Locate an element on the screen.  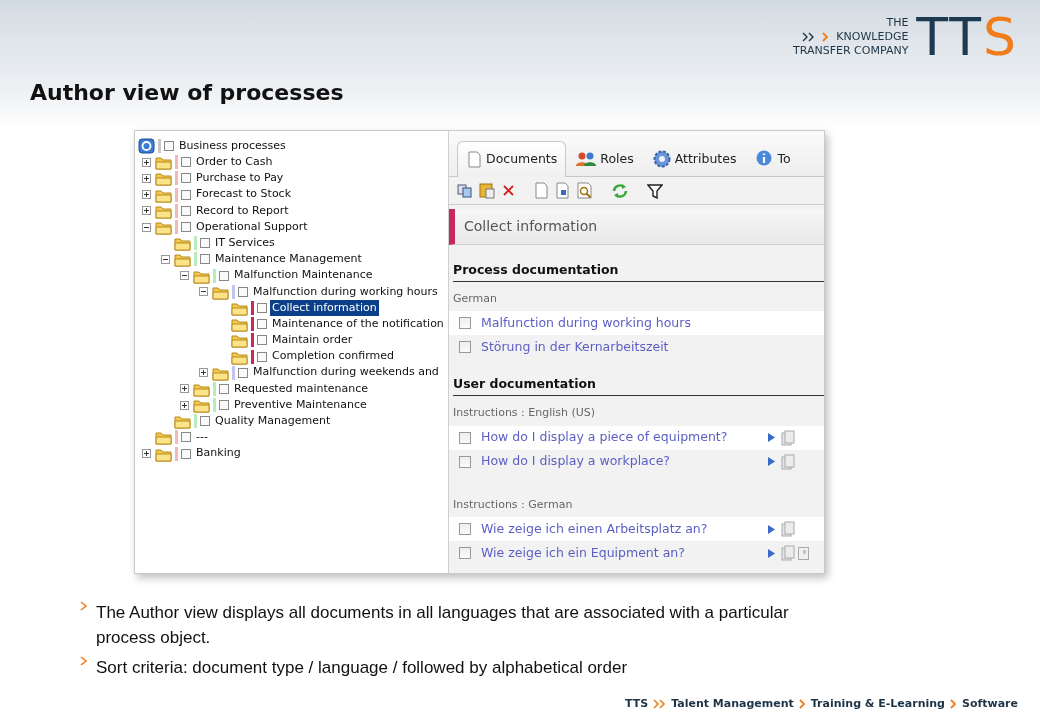
tree-item: Maintain order is located at coordinates (312, 340).